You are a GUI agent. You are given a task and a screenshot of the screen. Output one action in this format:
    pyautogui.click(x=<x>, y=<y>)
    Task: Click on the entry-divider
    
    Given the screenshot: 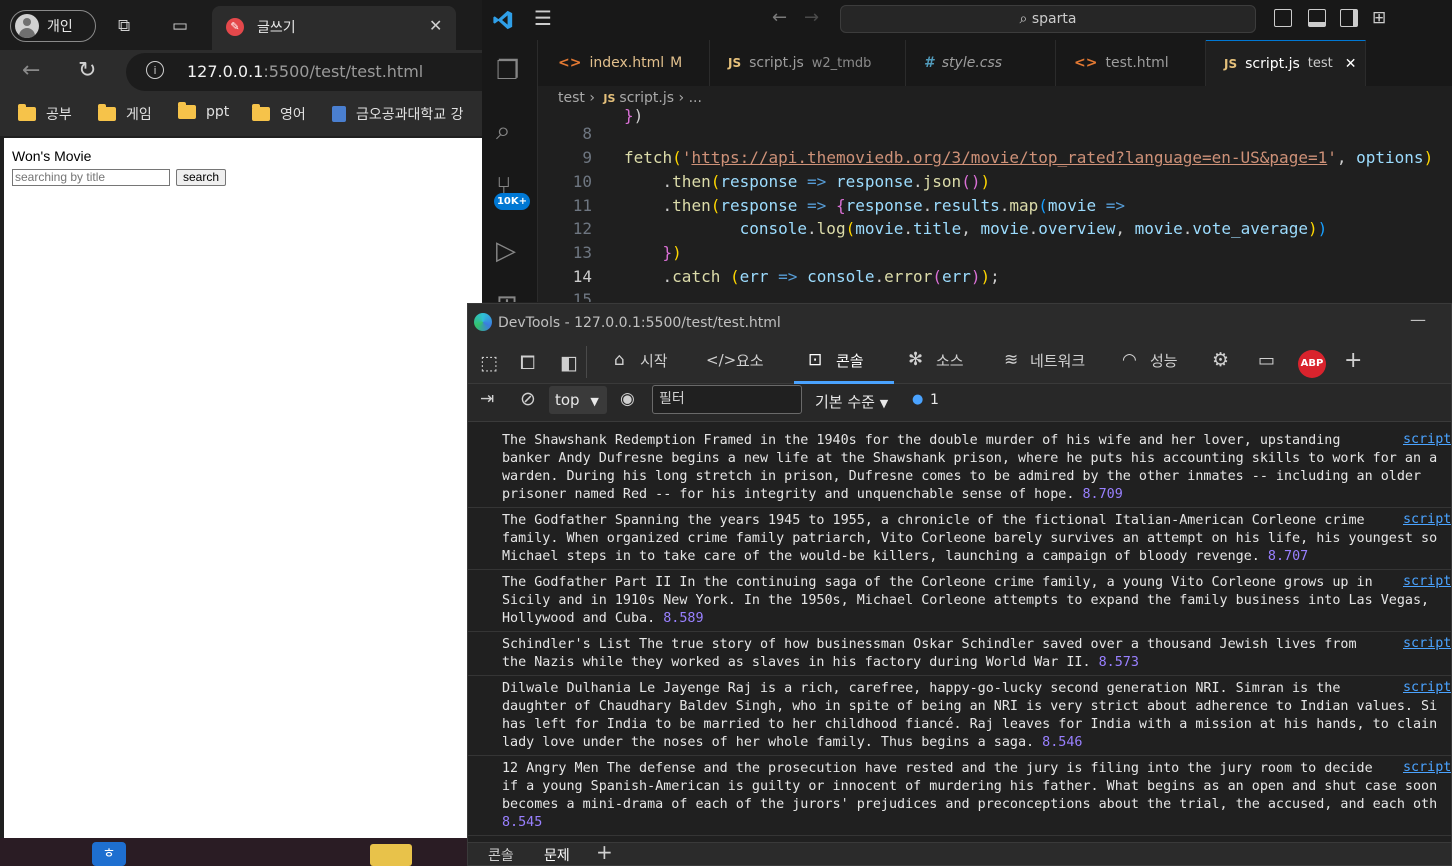 What is the action you would take?
    pyautogui.click(x=959, y=835)
    